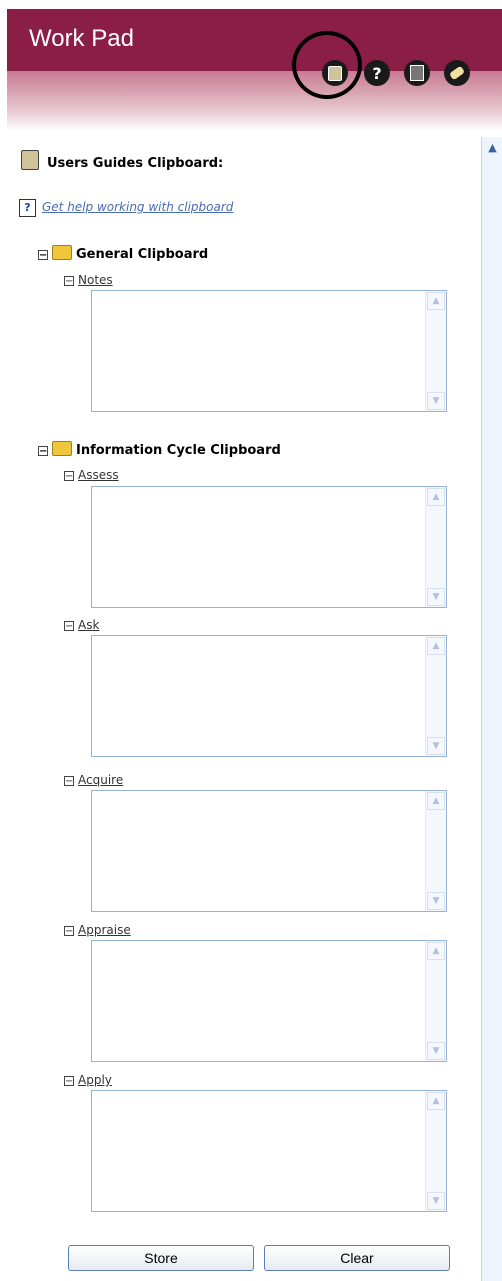  Describe the element at coordinates (91, 475) in the screenshot. I see `field-assess-label: − Assess` at that location.